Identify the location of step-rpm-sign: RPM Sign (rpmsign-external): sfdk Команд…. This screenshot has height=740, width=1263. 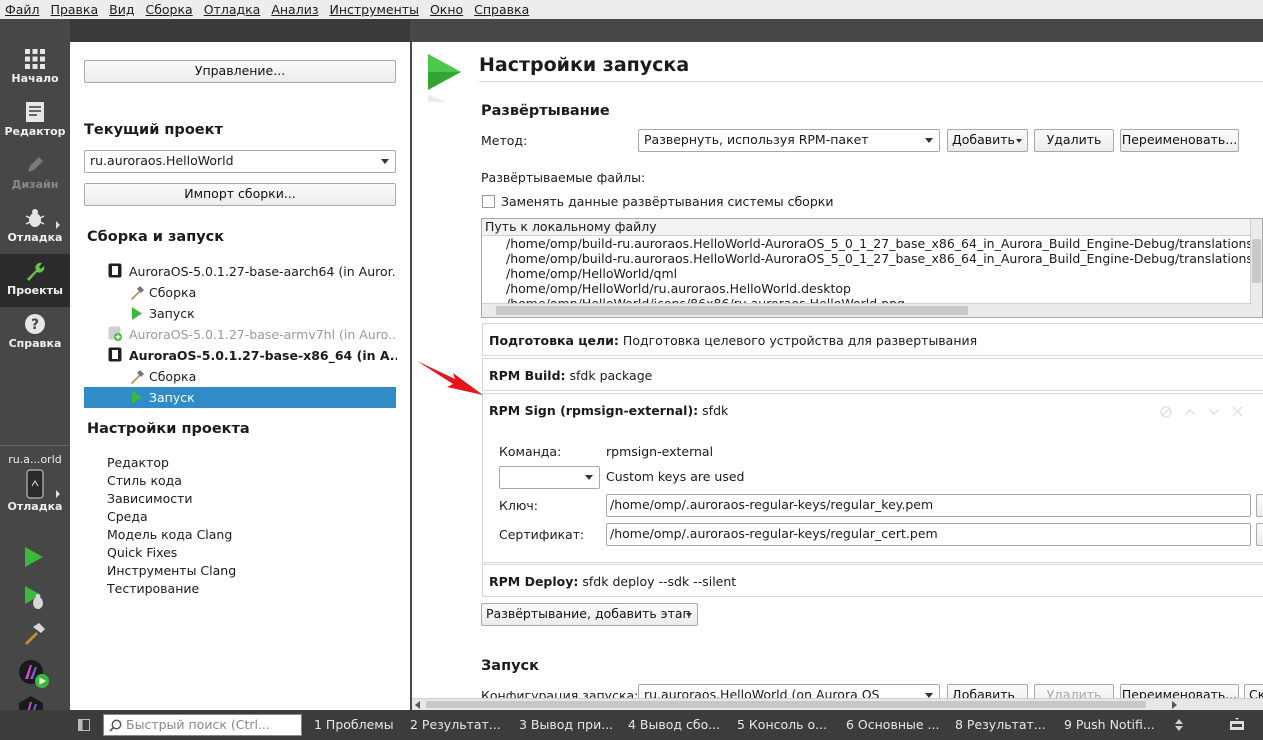
(872, 478).